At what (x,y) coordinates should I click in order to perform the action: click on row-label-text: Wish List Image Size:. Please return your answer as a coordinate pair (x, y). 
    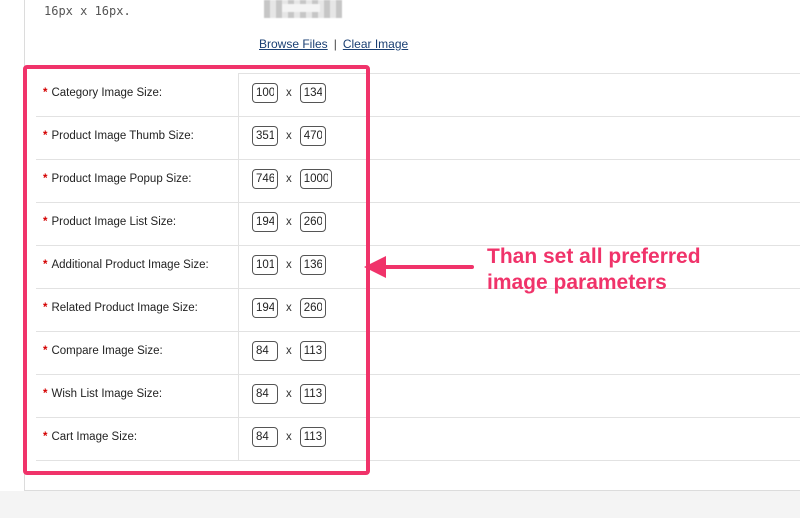
    Looking at the image, I should click on (107, 394).